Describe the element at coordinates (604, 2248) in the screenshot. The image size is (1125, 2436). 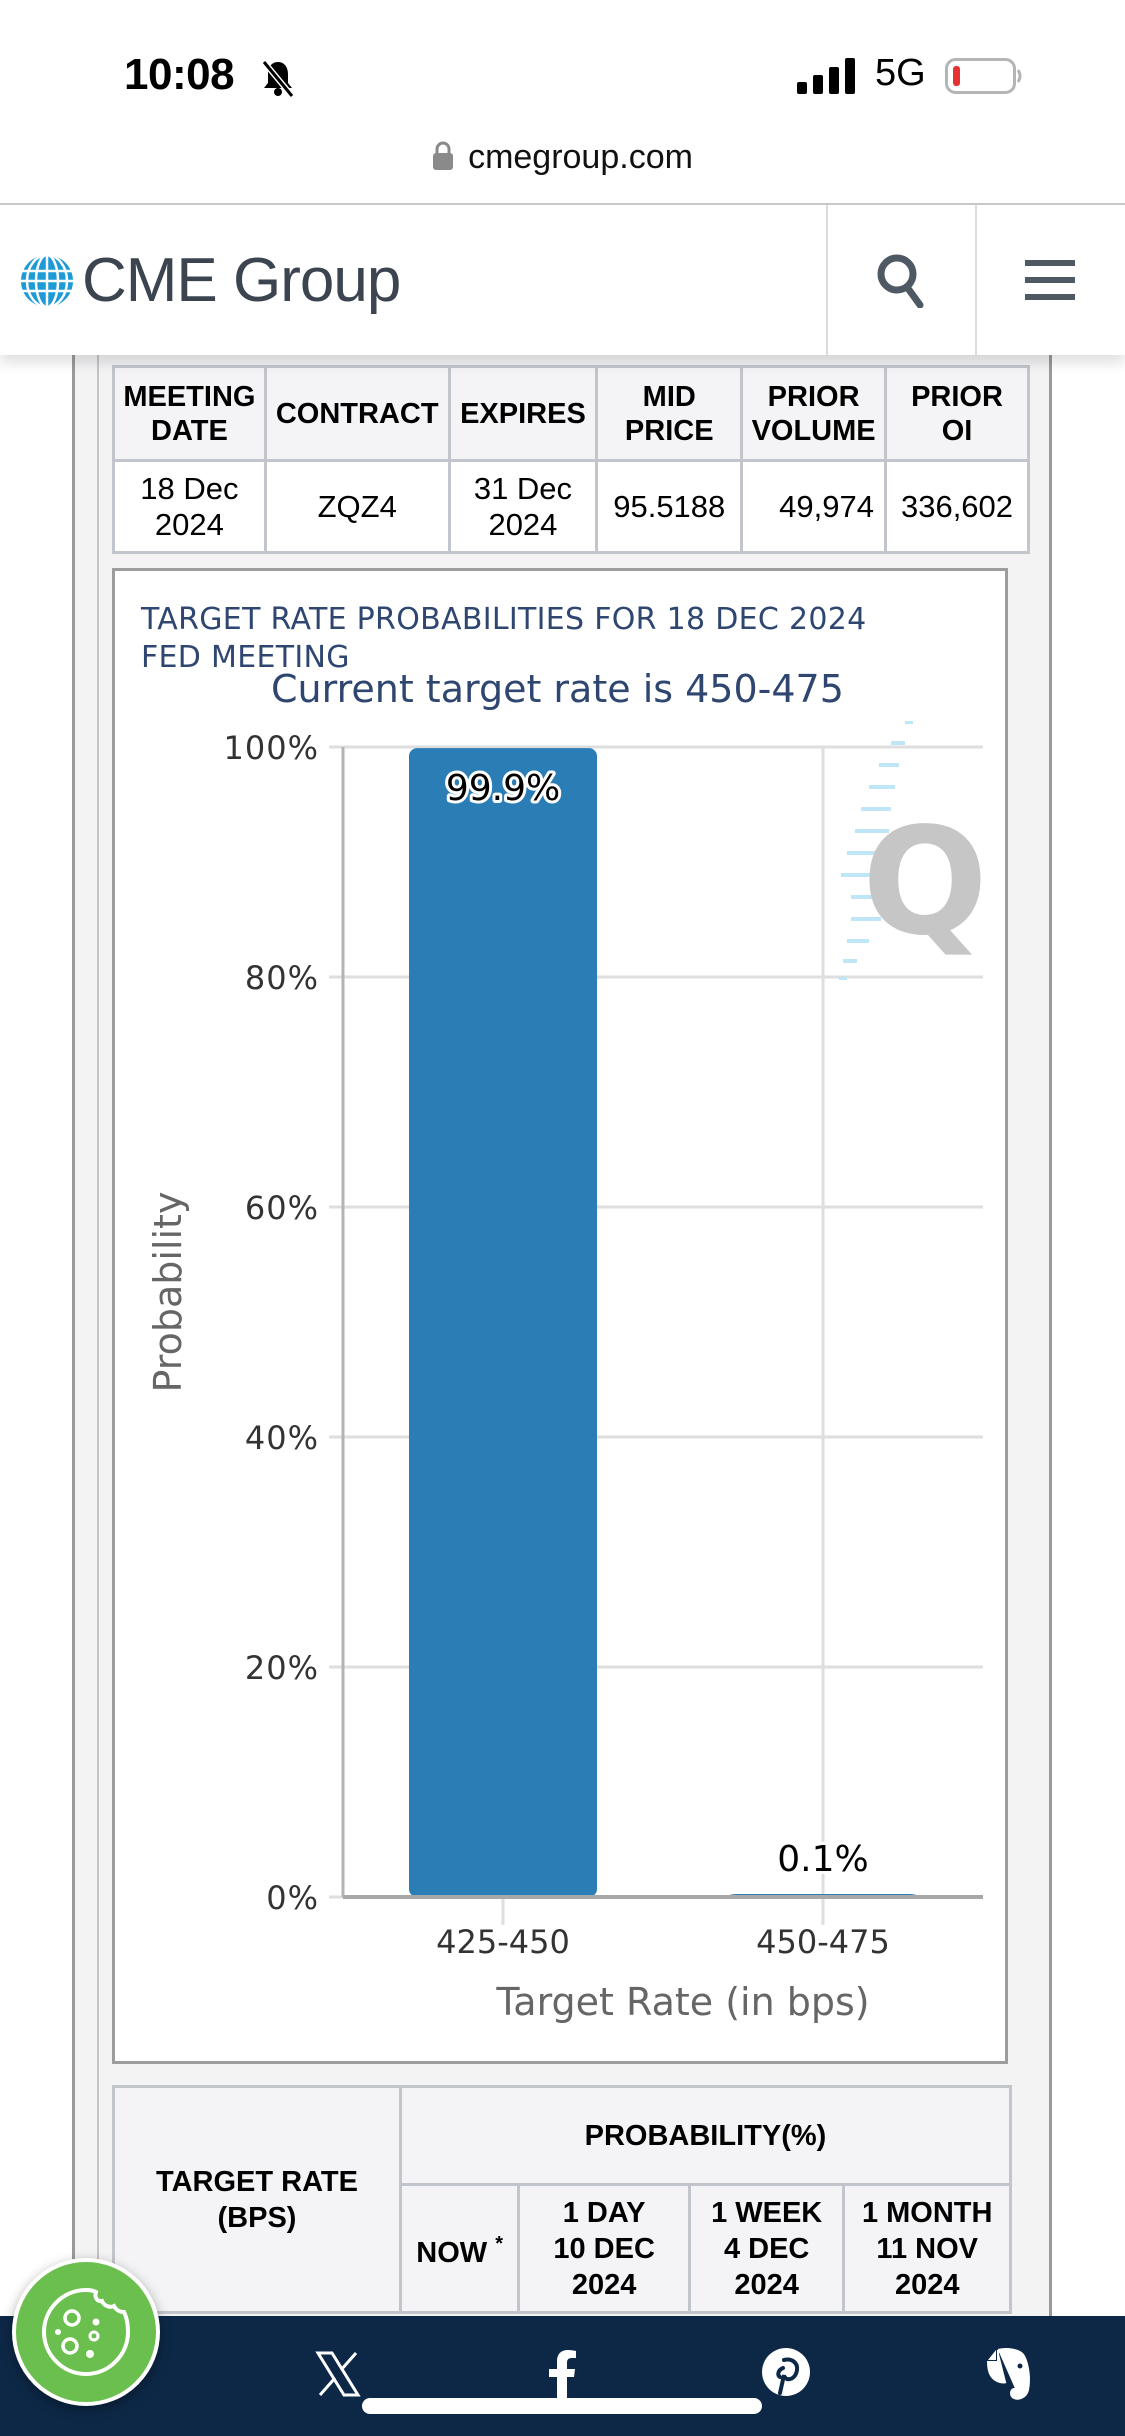
I see `col-1-day: 1 DAY 10 DEC 2024` at that location.